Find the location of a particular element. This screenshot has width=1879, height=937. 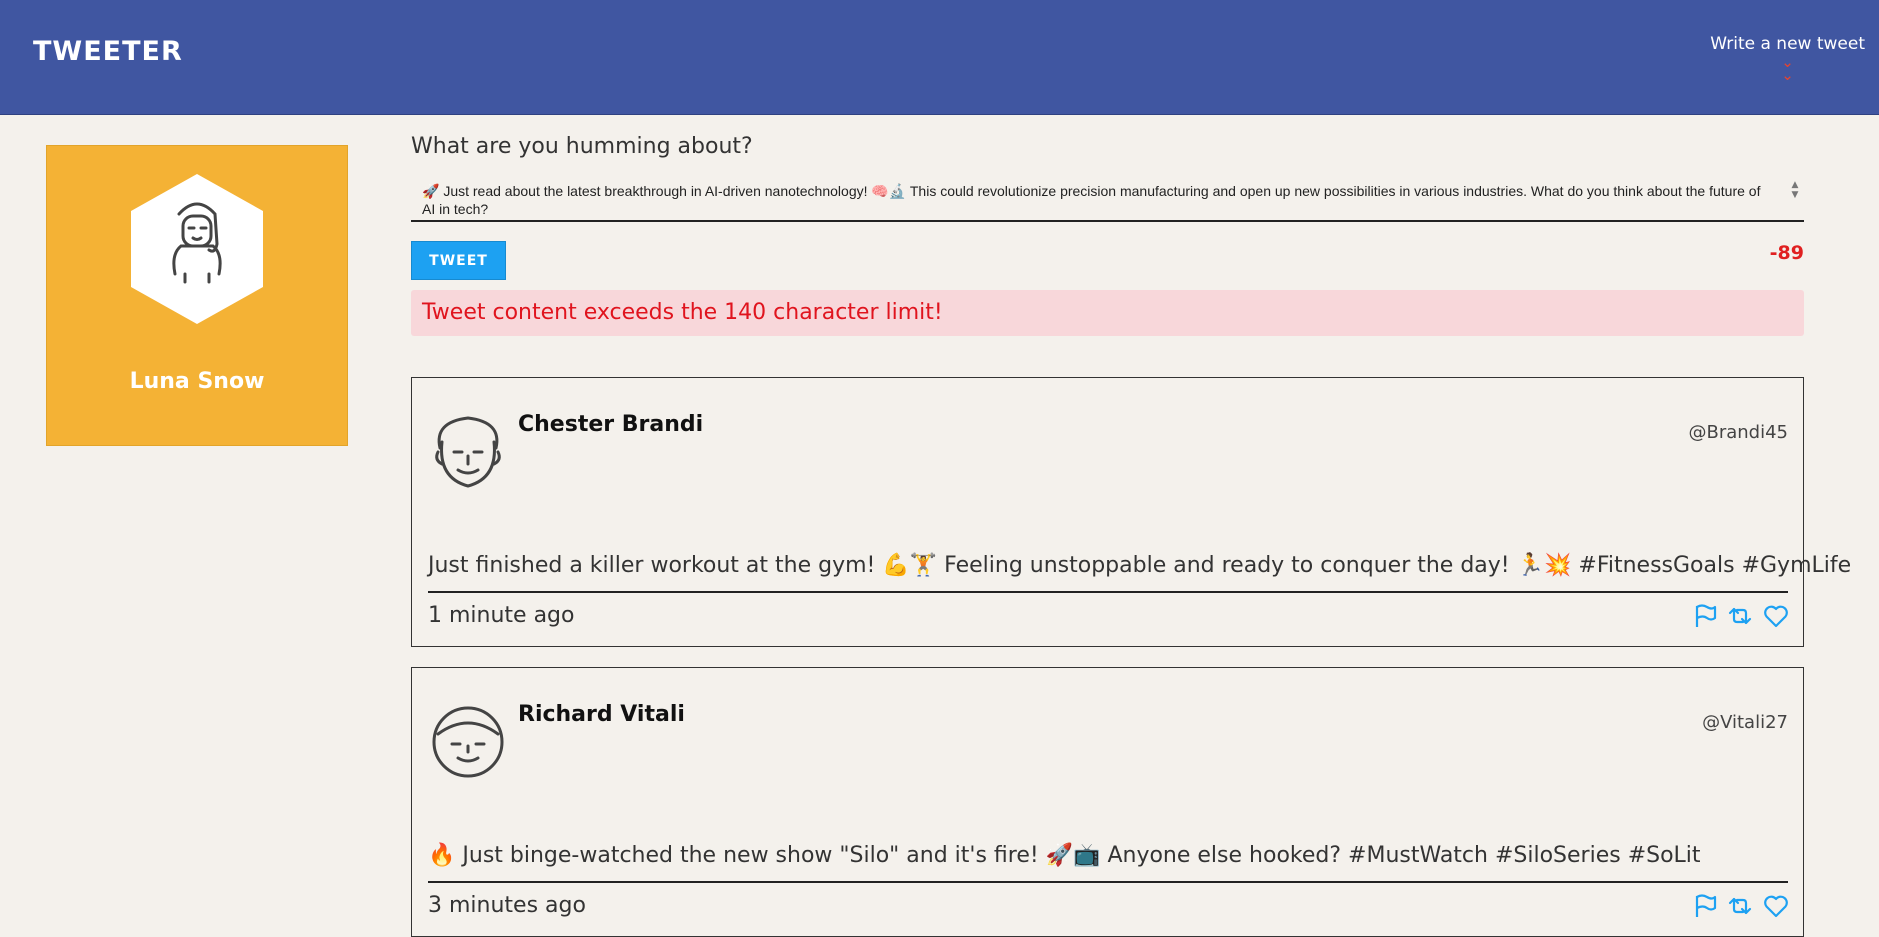

profile-card: Luna Snow is located at coordinates (197, 295).